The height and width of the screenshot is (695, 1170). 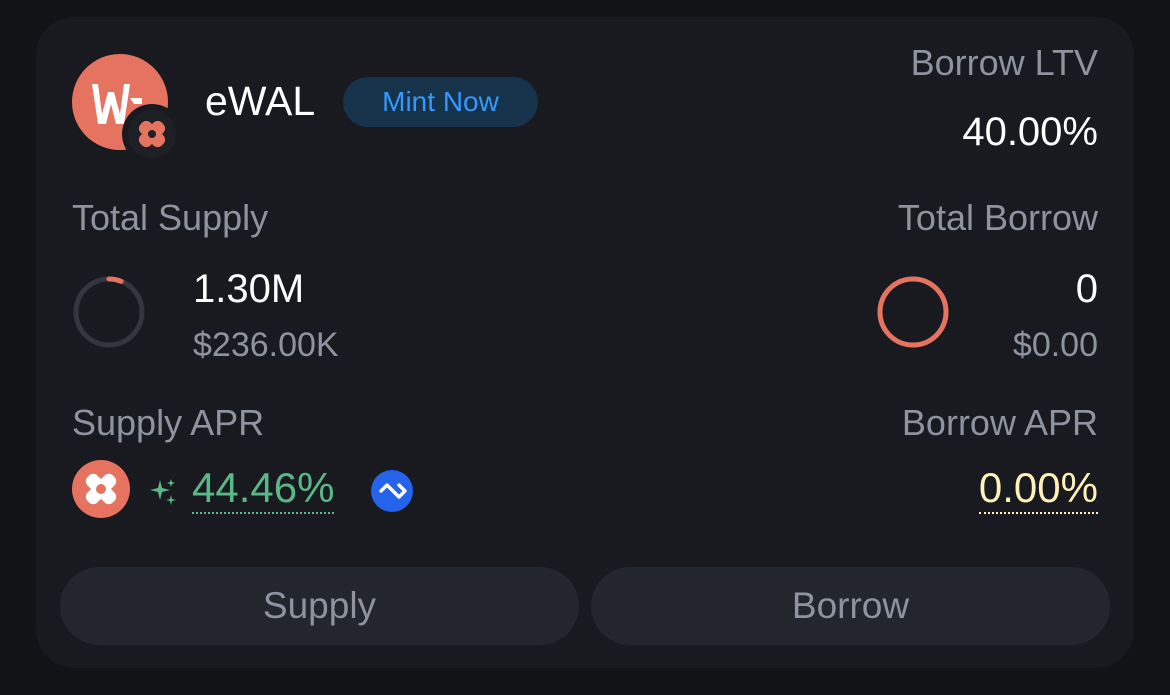 What do you see at coordinates (163, 492) in the screenshot?
I see `sparkle-icon` at bounding box center [163, 492].